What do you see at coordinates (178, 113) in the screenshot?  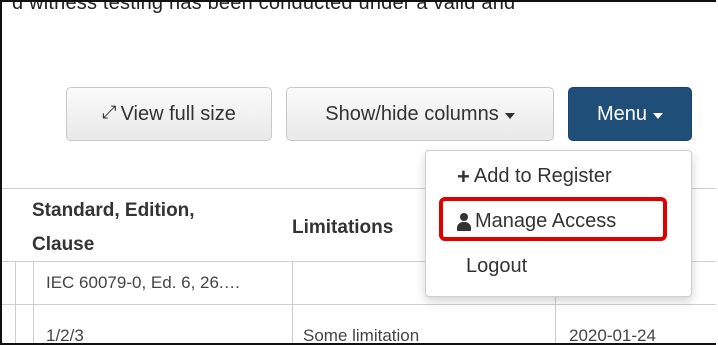 I see `view-full-size-label: View full size` at bounding box center [178, 113].